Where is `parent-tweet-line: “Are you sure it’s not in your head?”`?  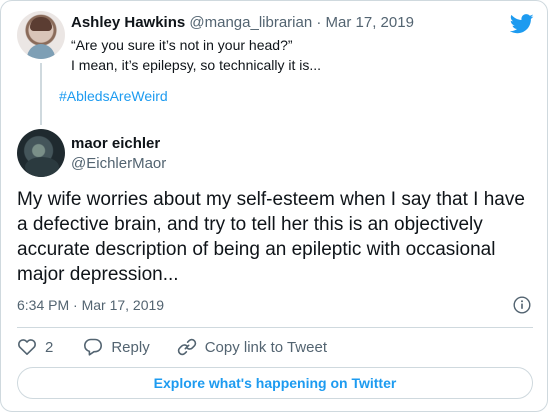 parent-tweet-line: “Are you sure it’s not in your head?” is located at coordinates (182, 45).